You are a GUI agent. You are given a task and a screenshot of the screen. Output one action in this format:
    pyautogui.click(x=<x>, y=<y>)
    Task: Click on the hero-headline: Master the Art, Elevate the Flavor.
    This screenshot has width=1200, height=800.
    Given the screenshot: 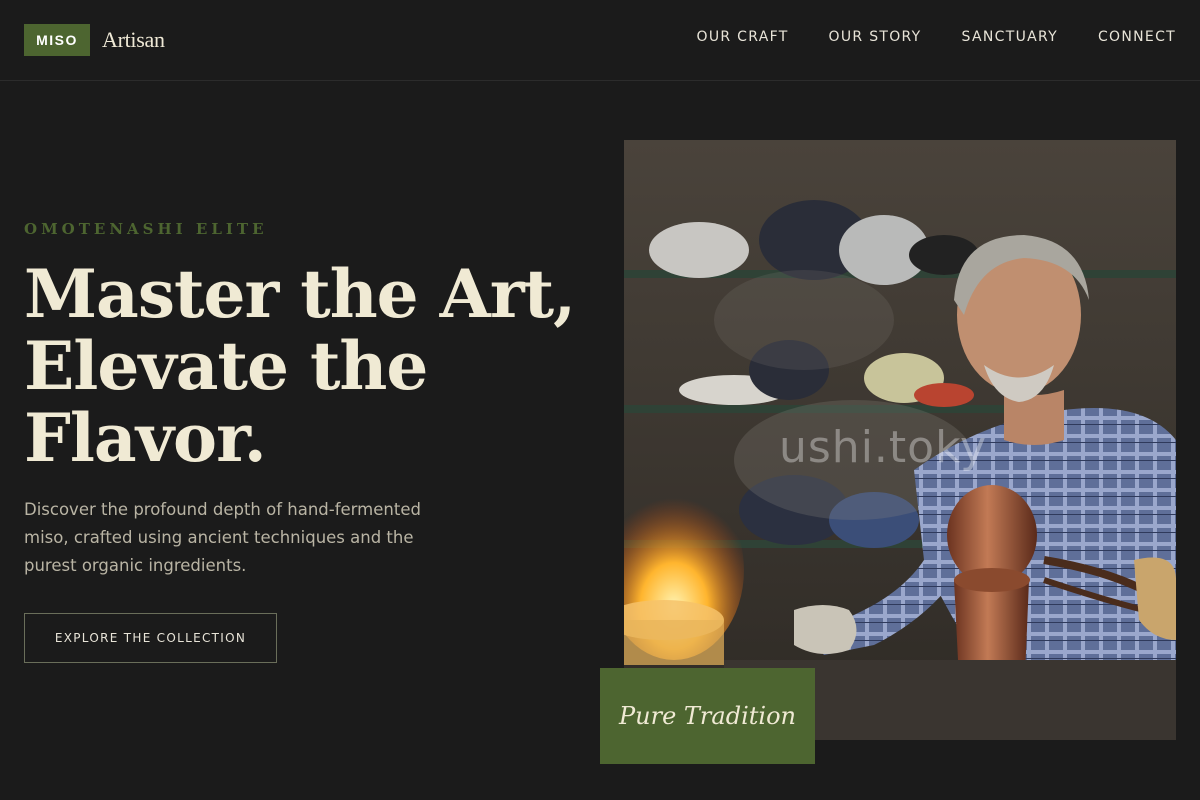 What is the action you would take?
    pyautogui.click(x=304, y=366)
    